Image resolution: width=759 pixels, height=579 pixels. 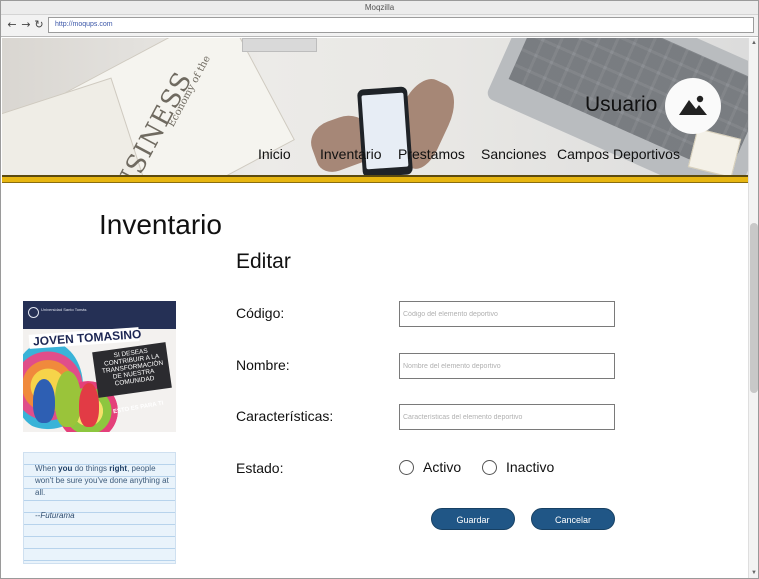 I want to click on scroll-up-icon: ▲, so click(x=754, y=43).